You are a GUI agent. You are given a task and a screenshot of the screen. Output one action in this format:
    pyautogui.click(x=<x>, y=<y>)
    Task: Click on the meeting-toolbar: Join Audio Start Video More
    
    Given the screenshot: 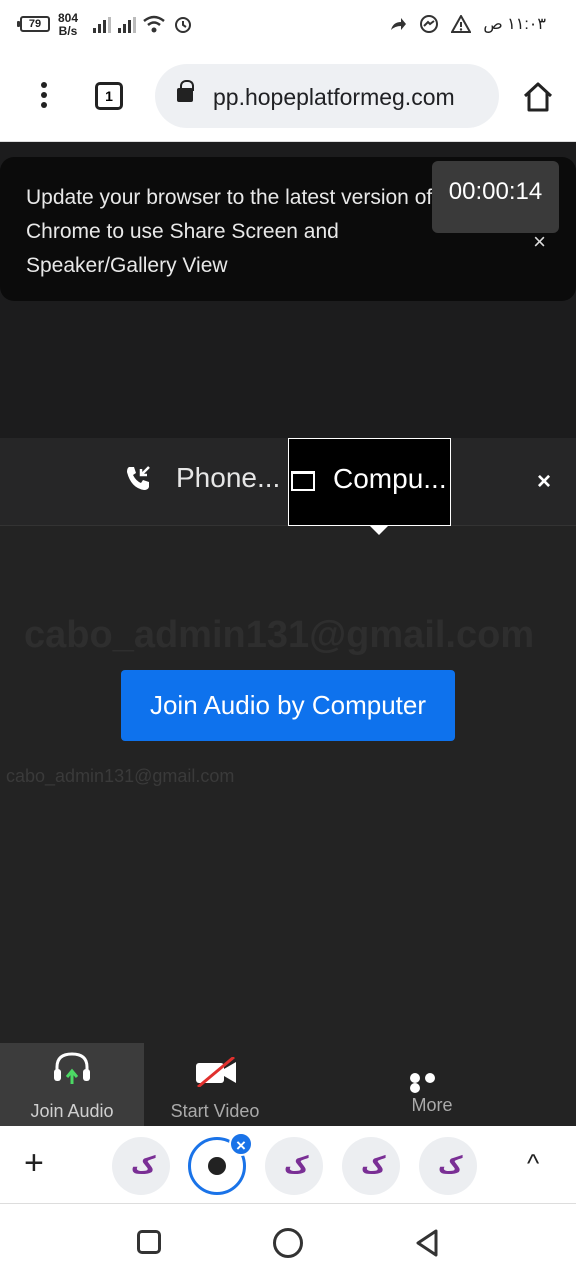 What is the action you would take?
    pyautogui.click(x=288, y=1084)
    